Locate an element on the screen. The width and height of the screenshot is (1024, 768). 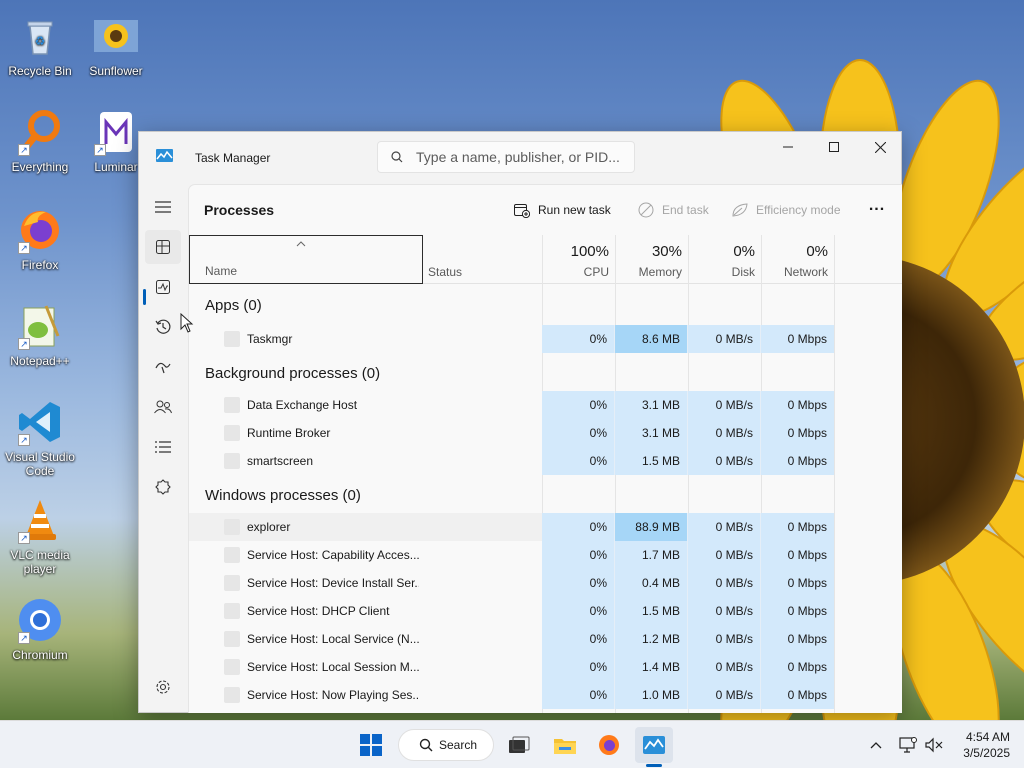
end-task-button: End task is located at coordinates (673, 210).